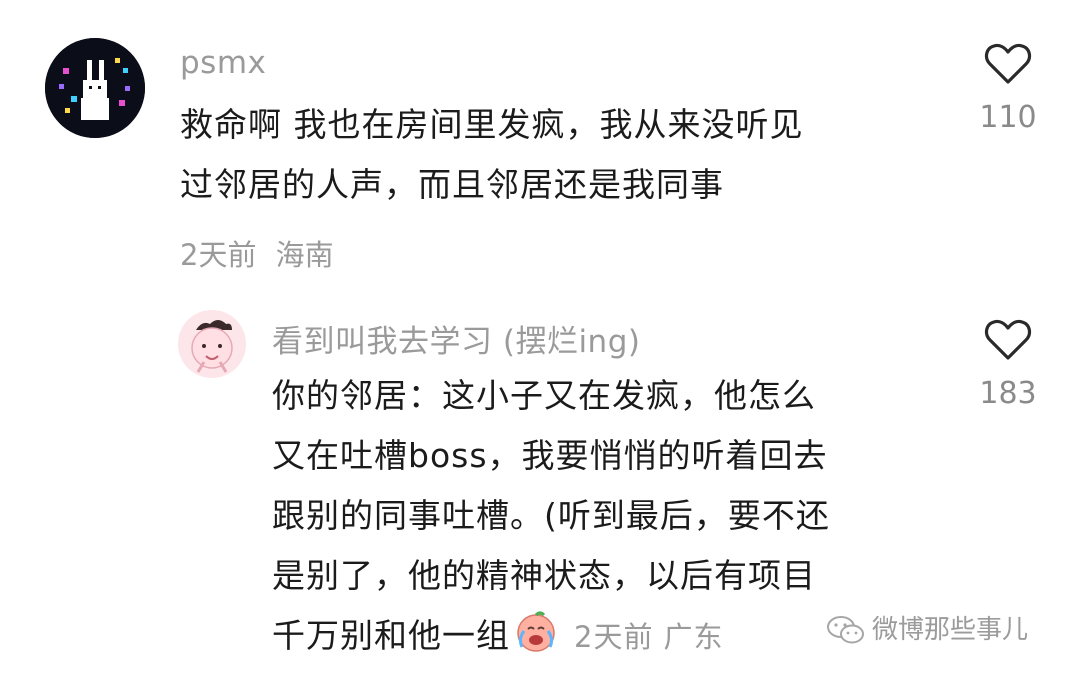  I want to click on location: 海南, so click(304, 255).